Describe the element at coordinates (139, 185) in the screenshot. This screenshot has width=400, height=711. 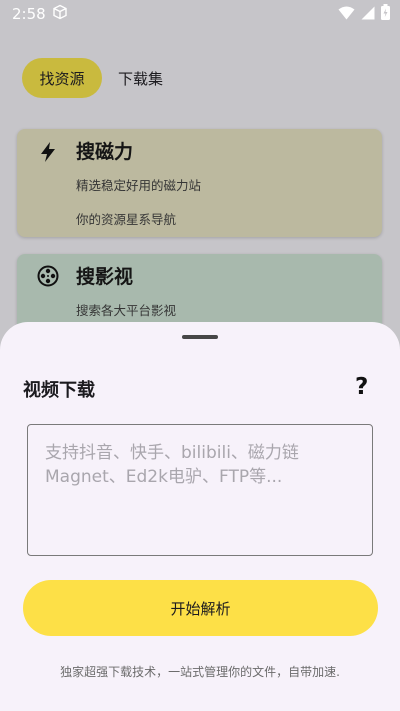
I see `card-description: 精选稳定好用的磁力站` at that location.